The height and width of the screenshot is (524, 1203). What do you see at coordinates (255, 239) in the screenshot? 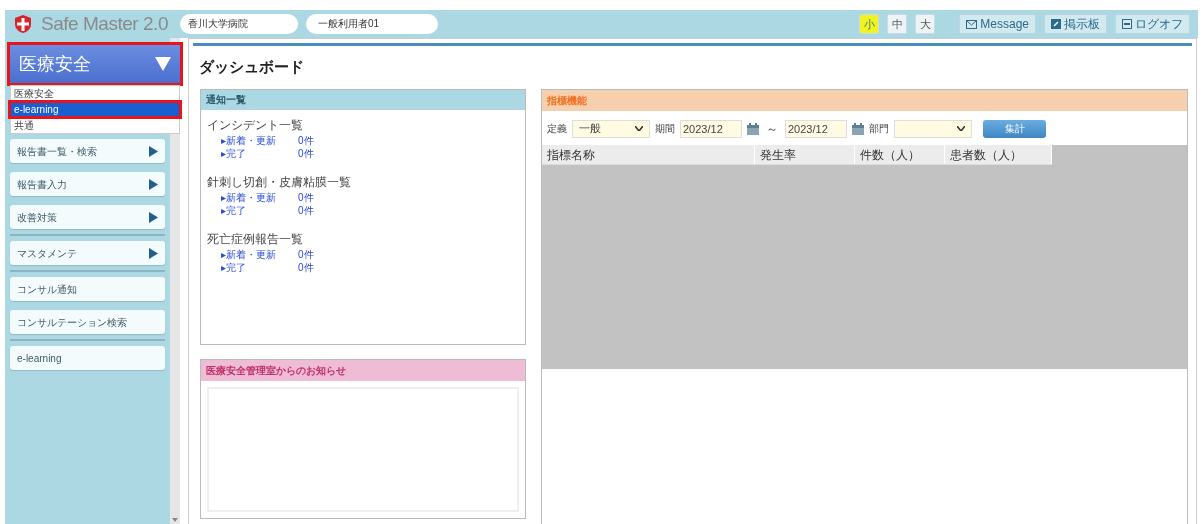
I see `notice-group-title: 死亡症例報告一覧` at bounding box center [255, 239].